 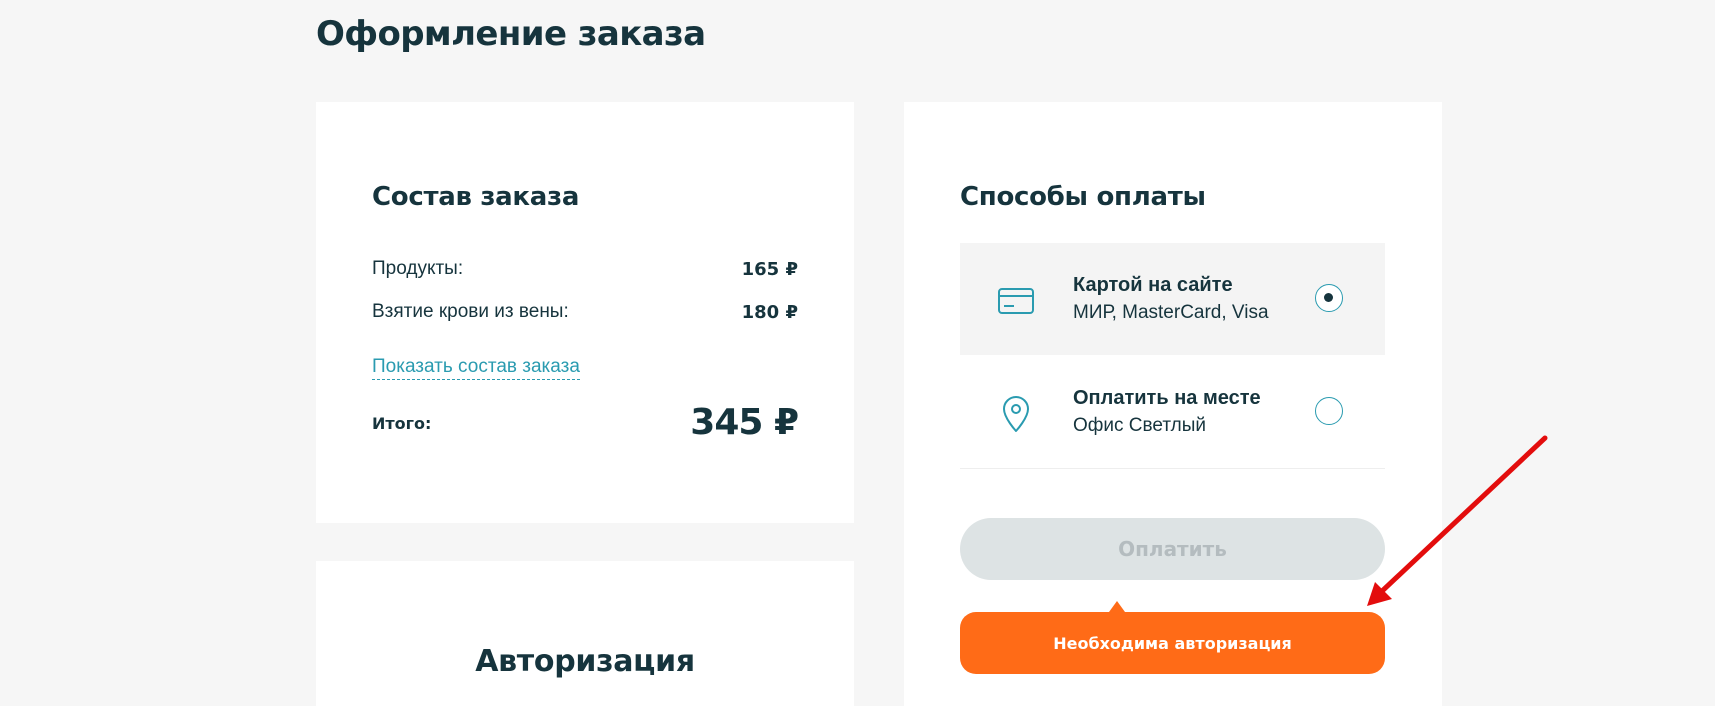 I want to click on location-pin-icon, so click(x=1016, y=414).